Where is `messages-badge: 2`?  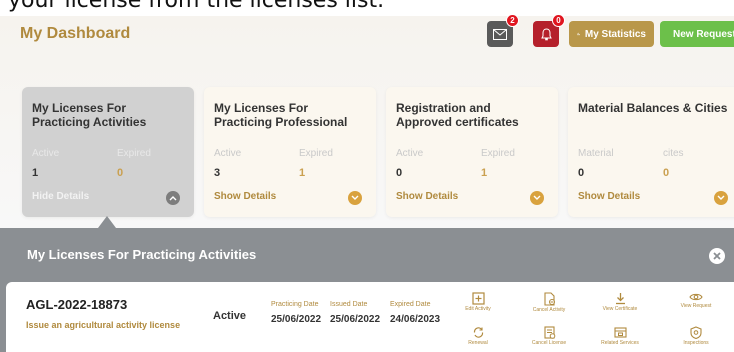 messages-badge: 2 is located at coordinates (512, 20).